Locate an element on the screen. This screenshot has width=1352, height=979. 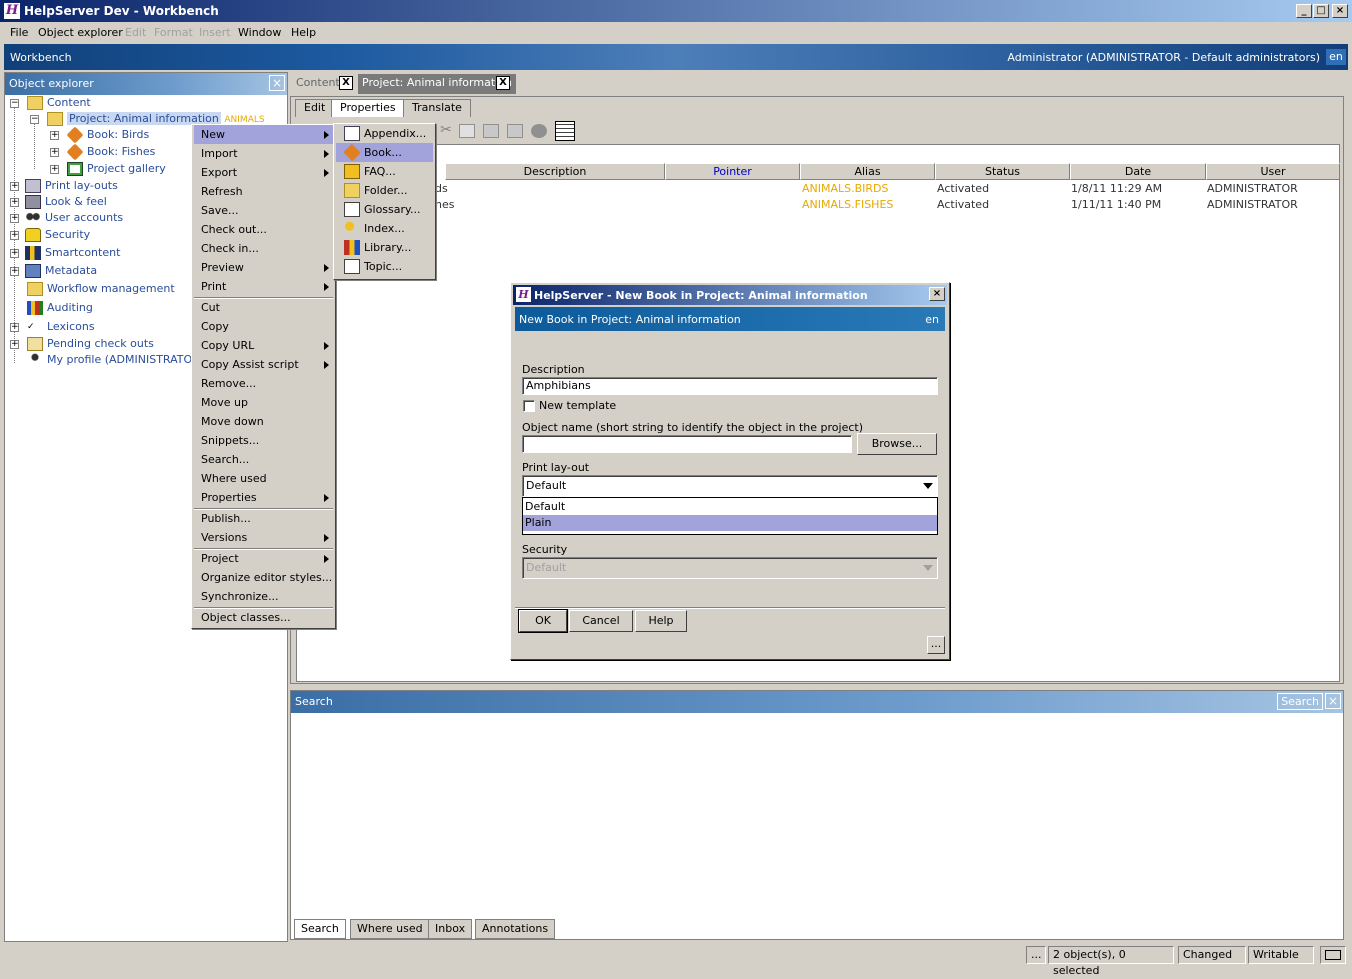
menu-item-copy-assist-script: Copy Assist script is located at coordinates (263, 364).